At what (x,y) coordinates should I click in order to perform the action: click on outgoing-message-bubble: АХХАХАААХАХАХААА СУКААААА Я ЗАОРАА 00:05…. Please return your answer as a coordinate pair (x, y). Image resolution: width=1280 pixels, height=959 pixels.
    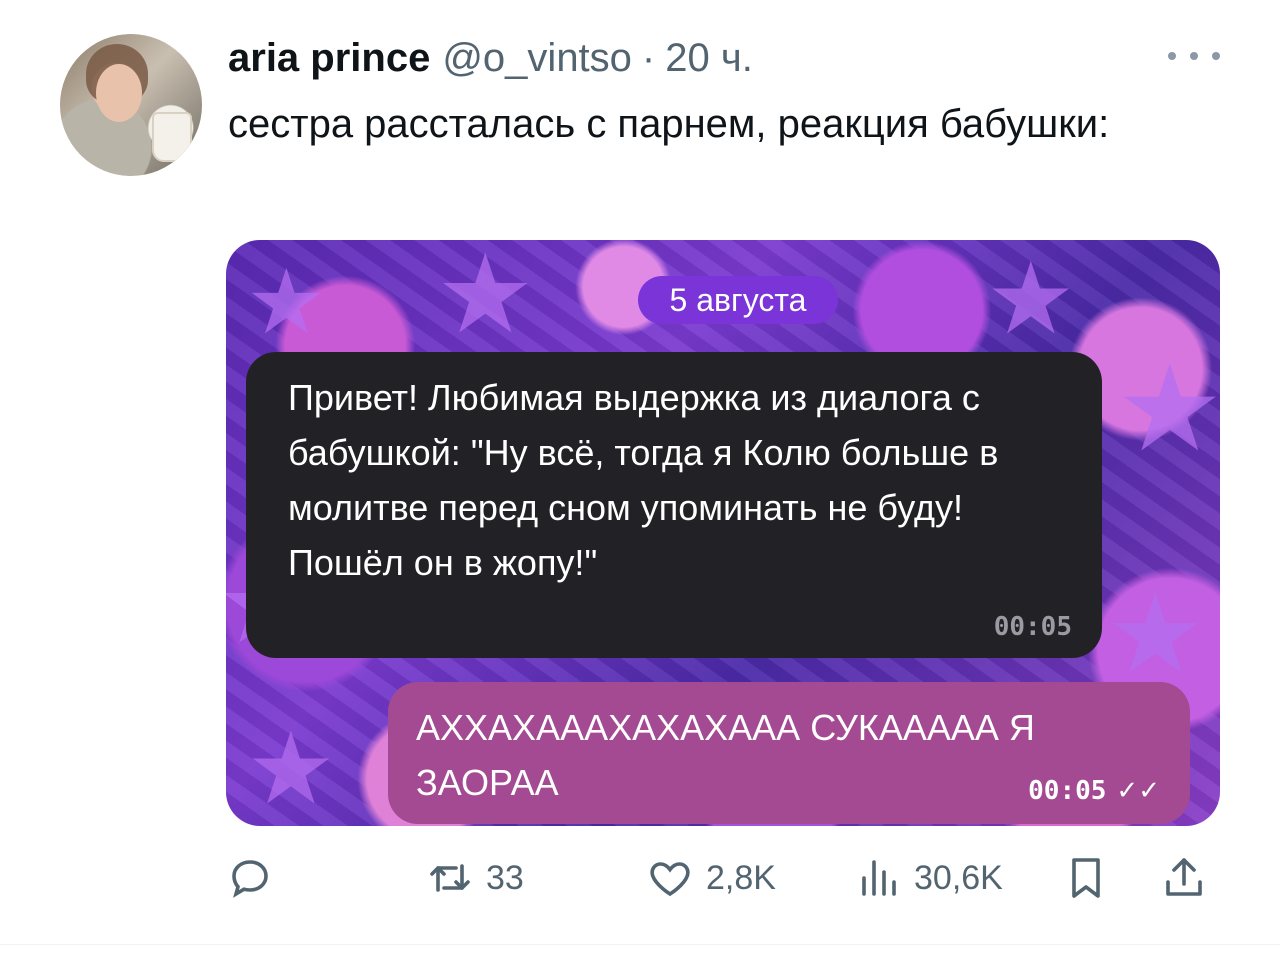
    Looking at the image, I should click on (789, 753).